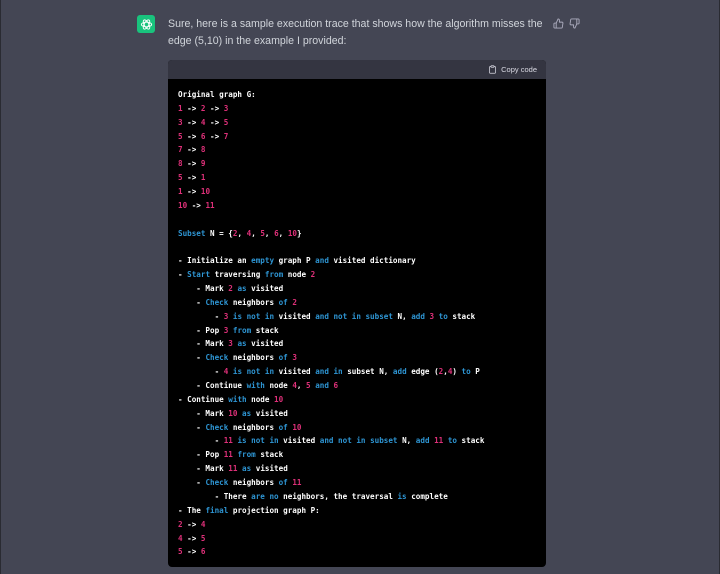 The image size is (720, 574). Describe the element at coordinates (203, 413) in the screenshot. I see `code-token: - Mark` at that location.